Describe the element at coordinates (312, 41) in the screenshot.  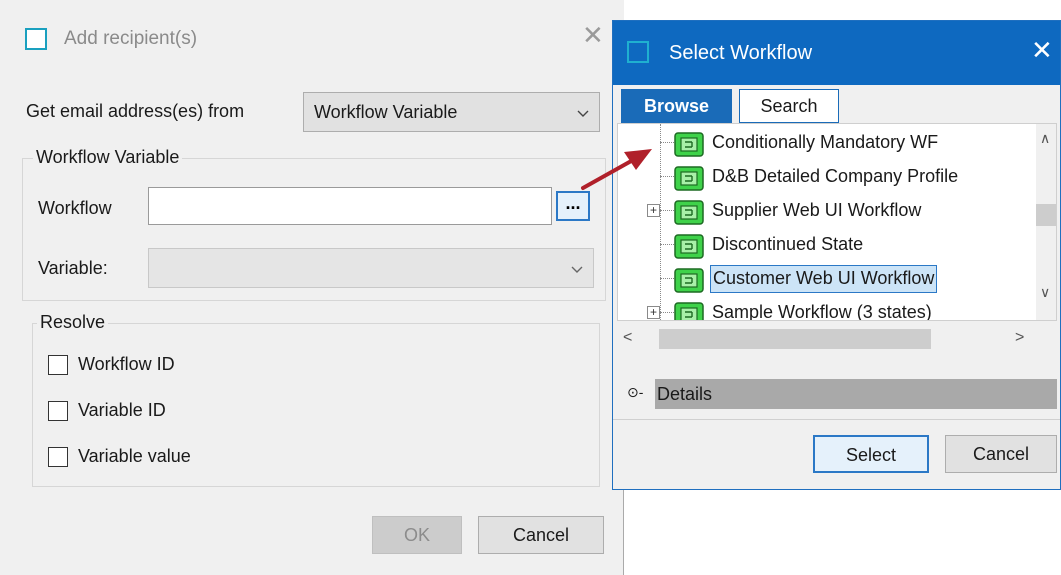
I see `add-recipient-title-bar: Add recipient(s) ✕` at that location.